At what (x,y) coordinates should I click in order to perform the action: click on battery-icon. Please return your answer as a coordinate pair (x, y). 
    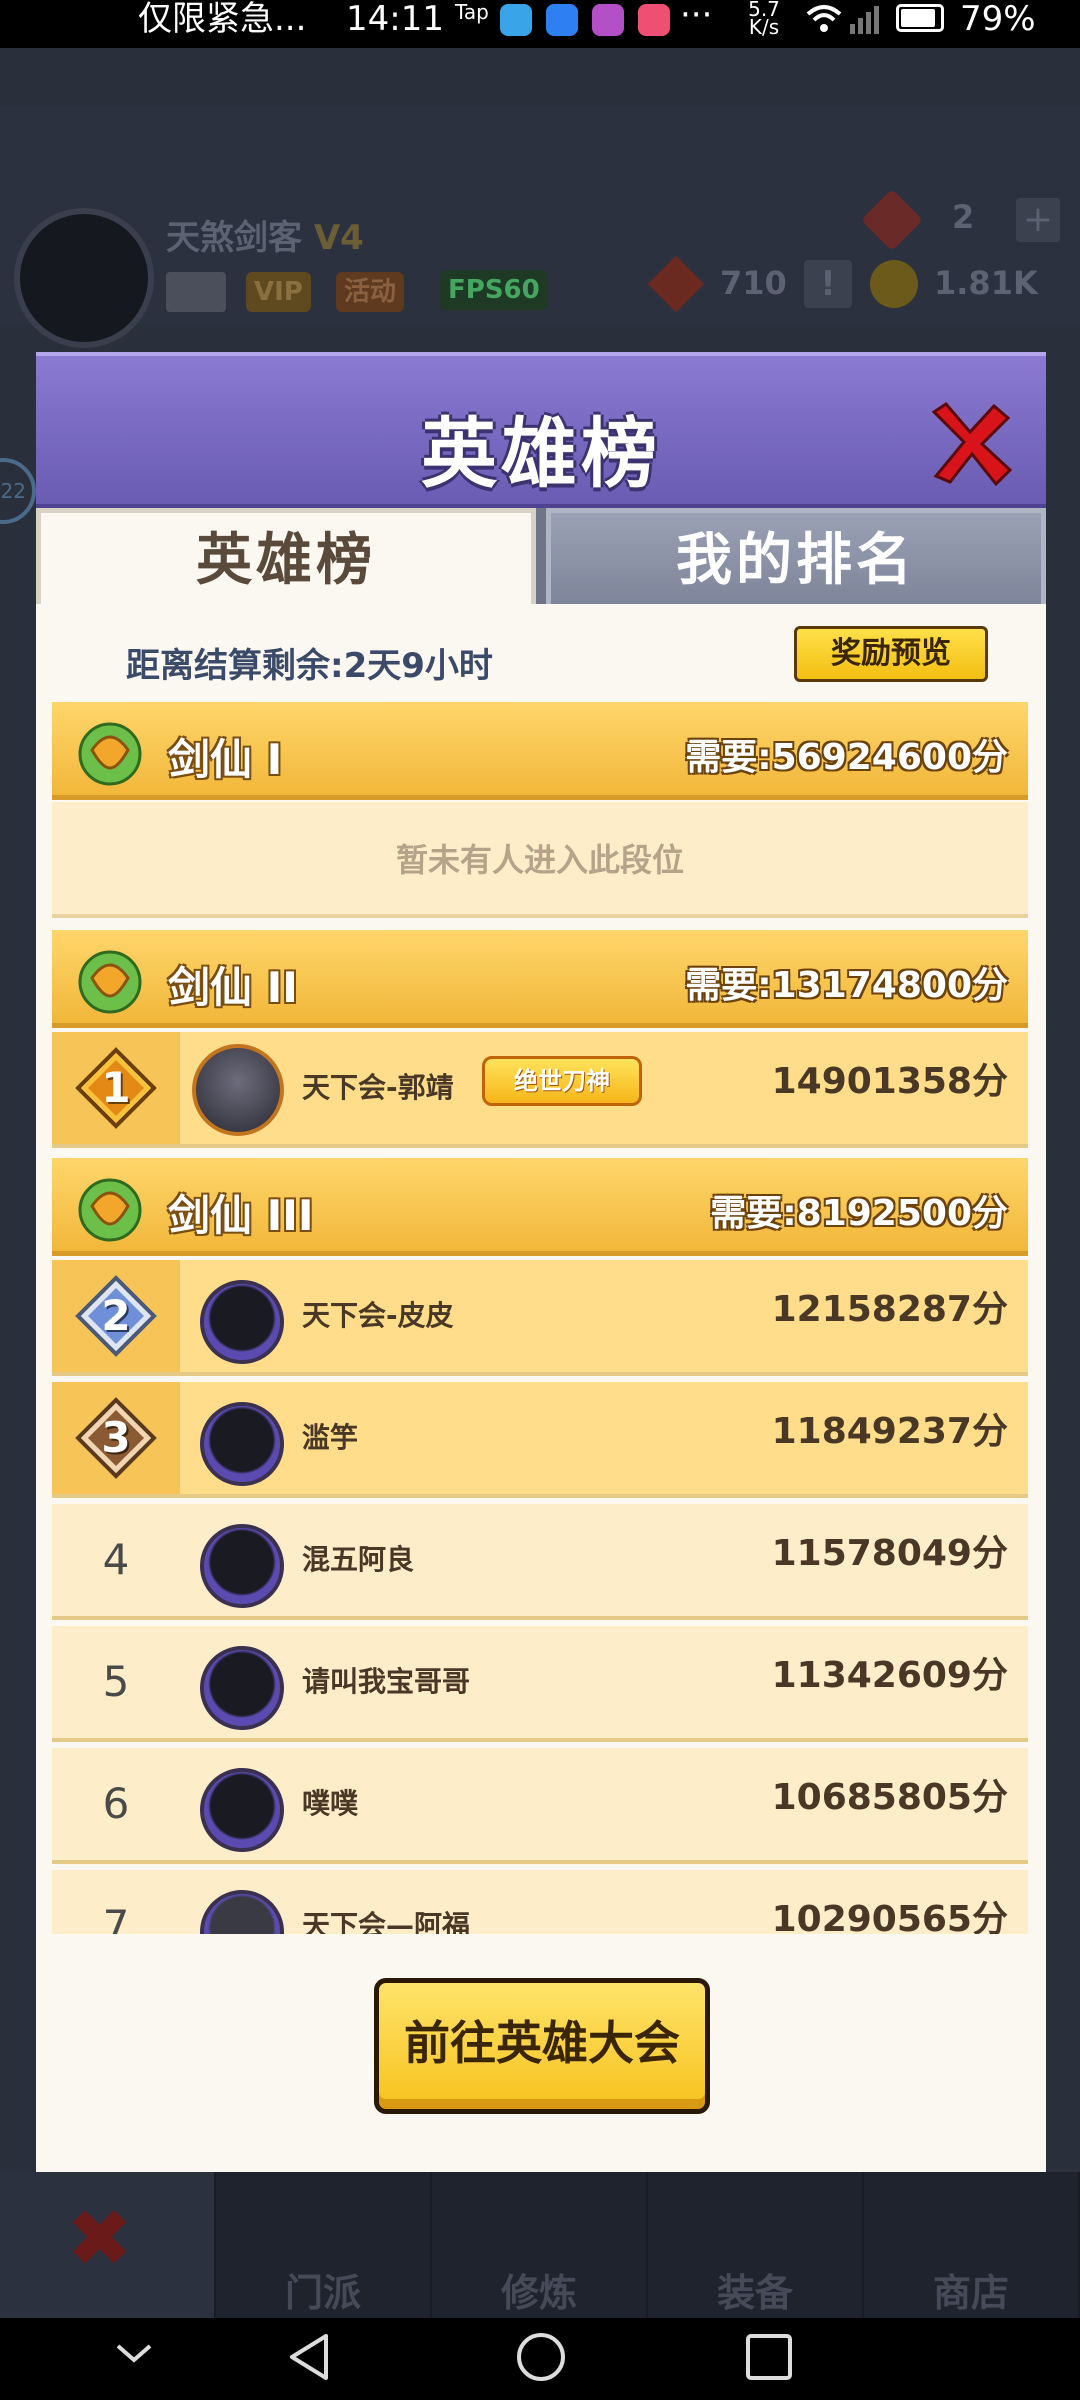
    Looking at the image, I should click on (920, 18).